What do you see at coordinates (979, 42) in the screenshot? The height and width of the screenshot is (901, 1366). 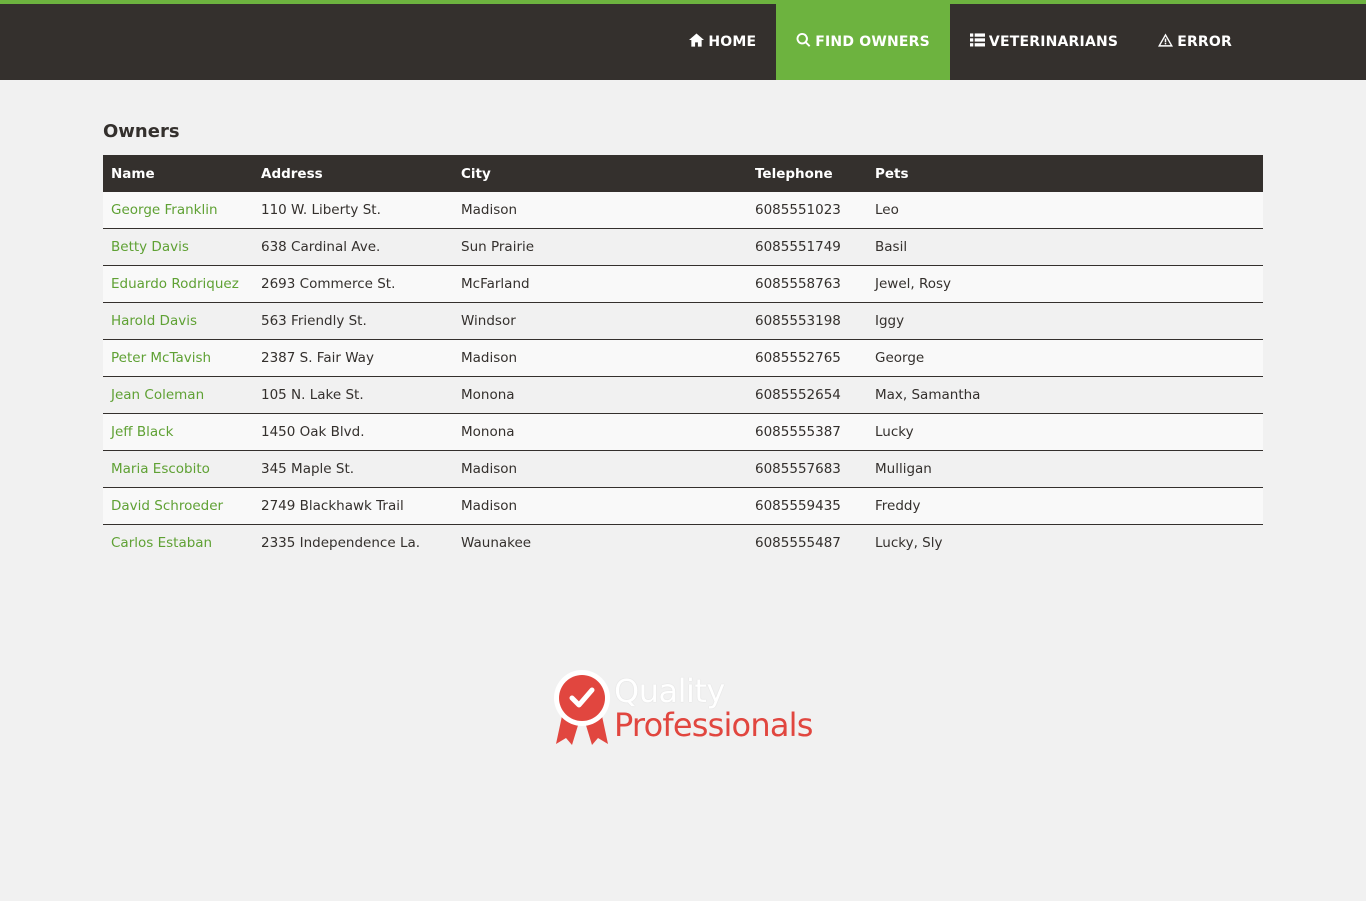 I see `list-icon` at bounding box center [979, 42].